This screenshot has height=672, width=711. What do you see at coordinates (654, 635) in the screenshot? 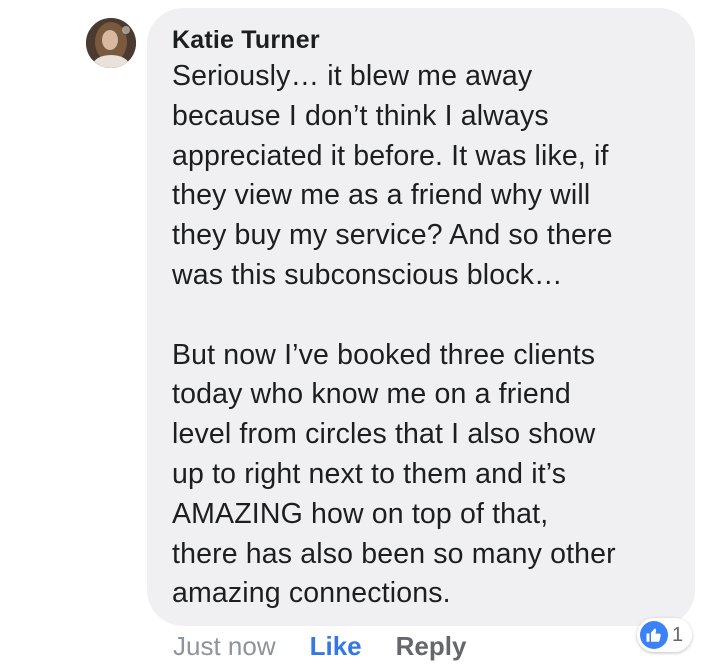
I see `thumbs-up-icon` at bounding box center [654, 635].